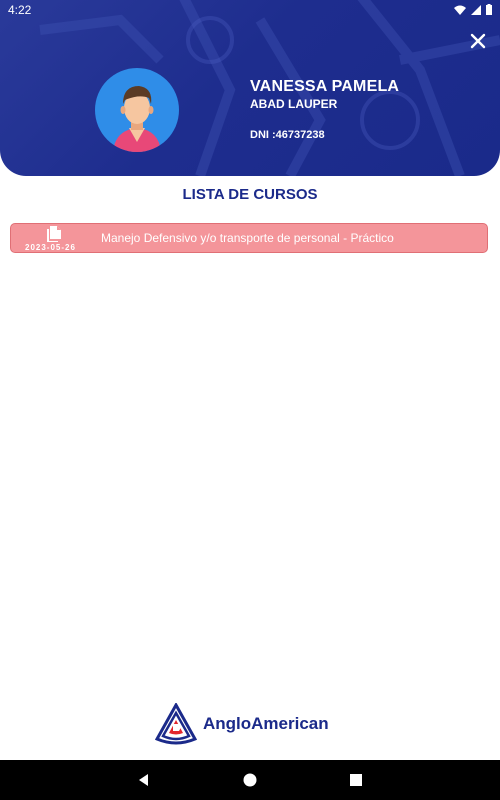 The height and width of the screenshot is (800, 500). What do you see at coordinates (325, 86) in the screenshot?
I see `profile-first-name: VANESSA PAMELA` at bounding box center [325, 86].